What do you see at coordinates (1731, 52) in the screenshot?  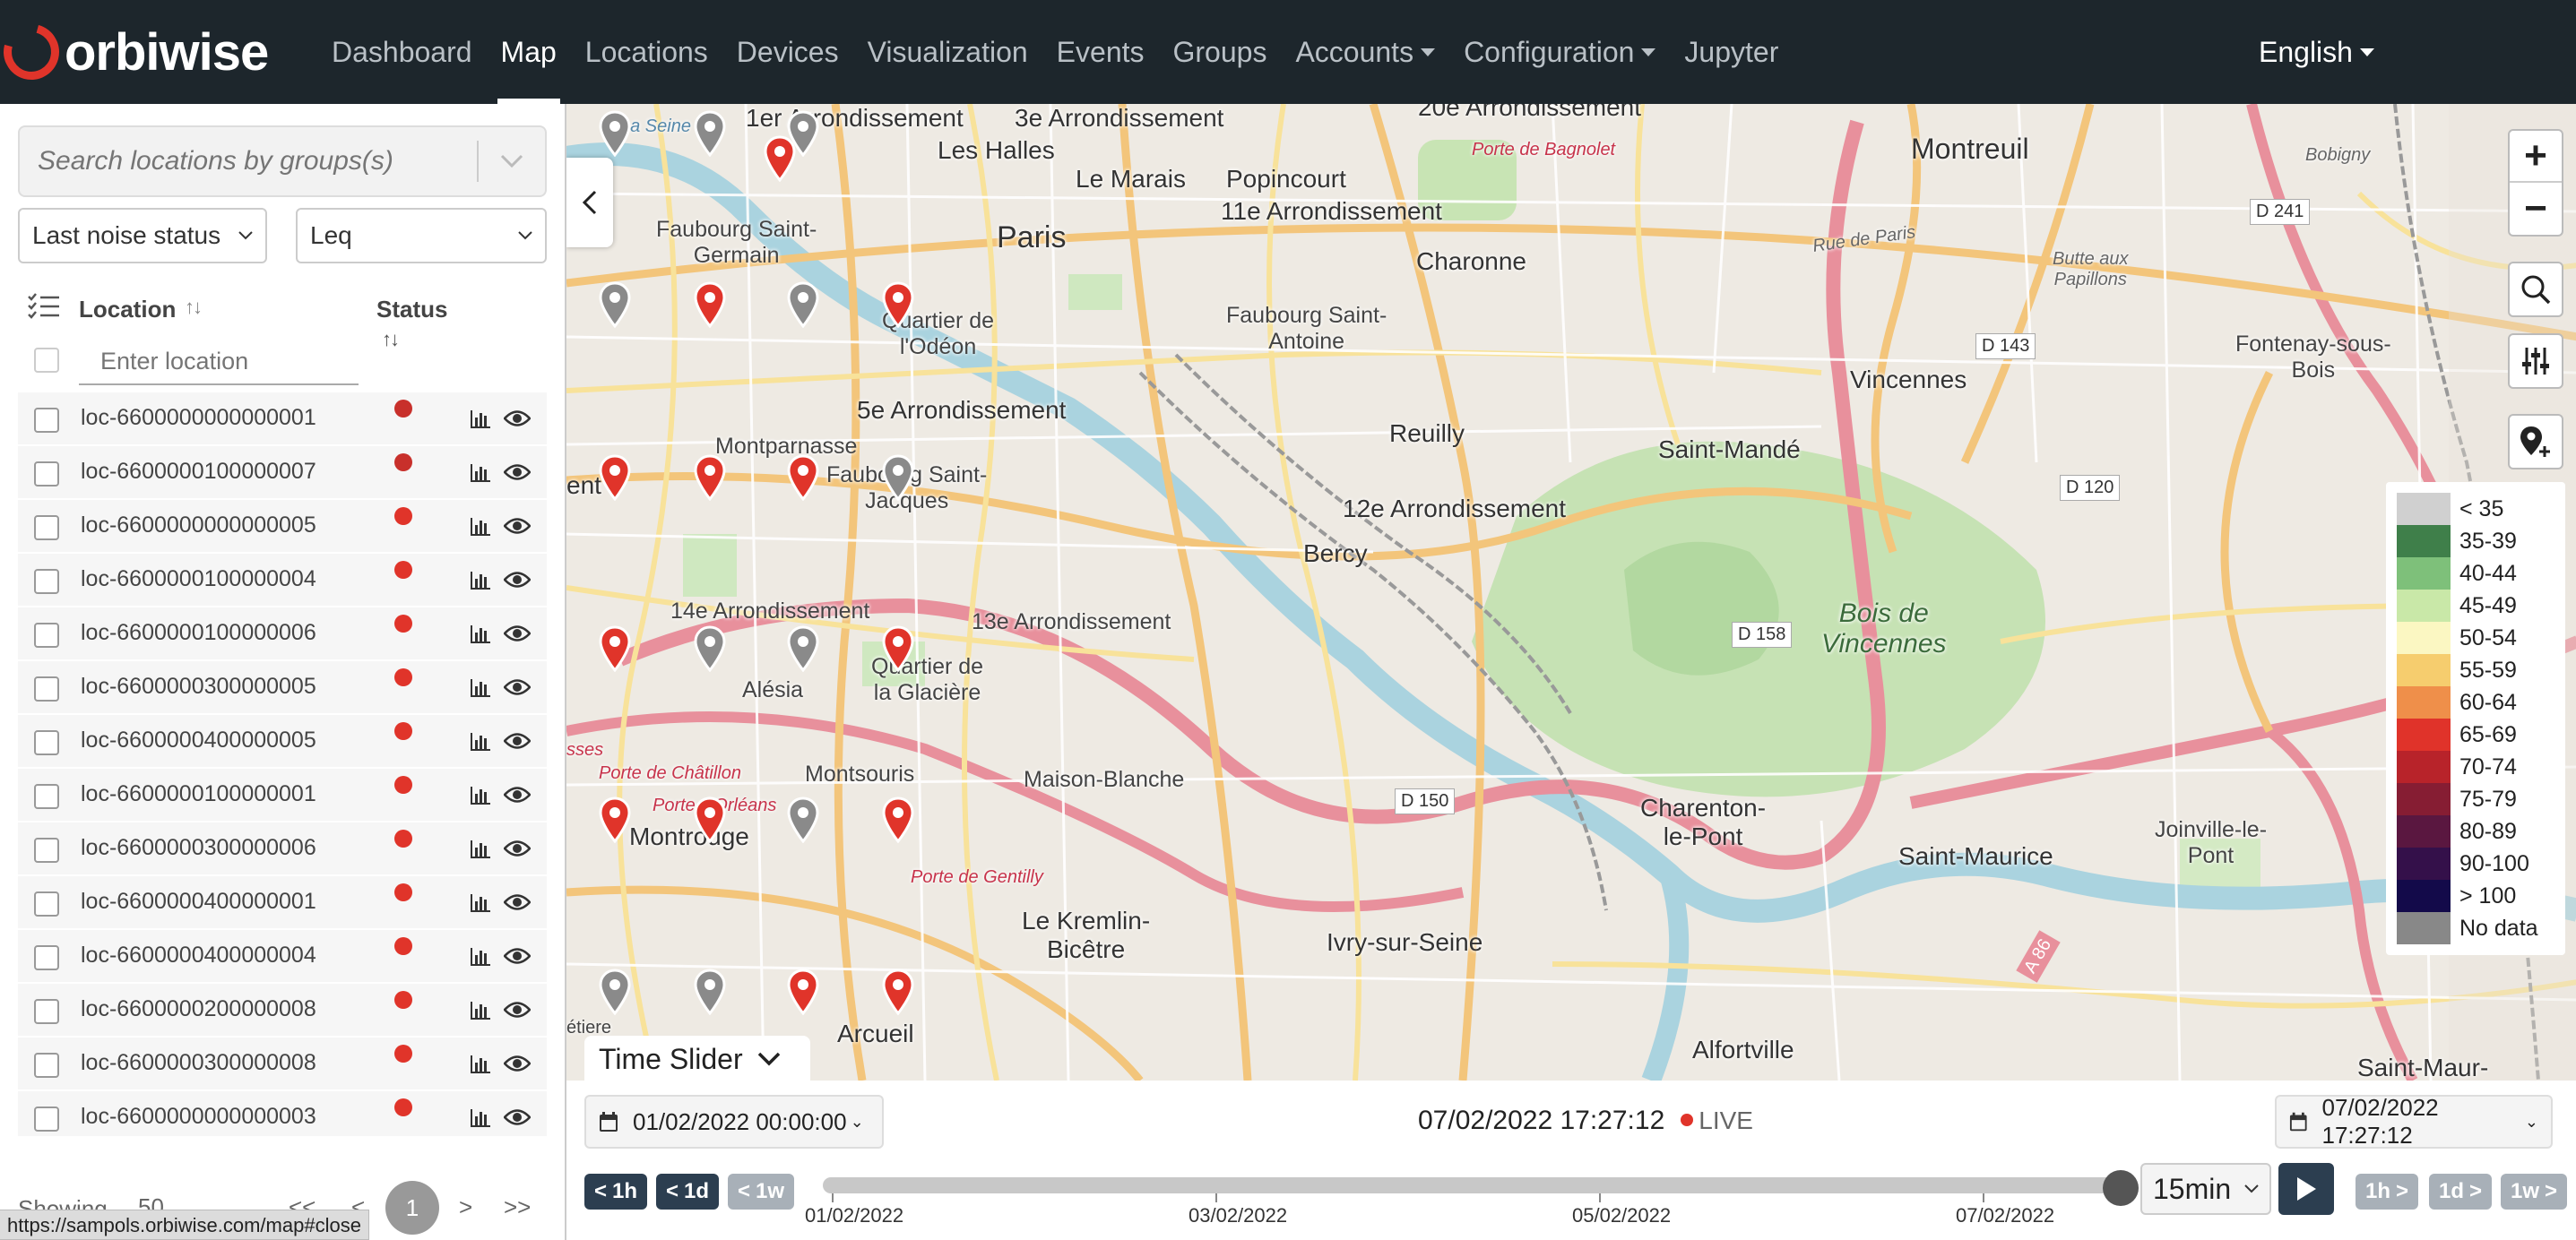 I see `nav-jupyter: Jupyter` at bounding box center [1731, 52].